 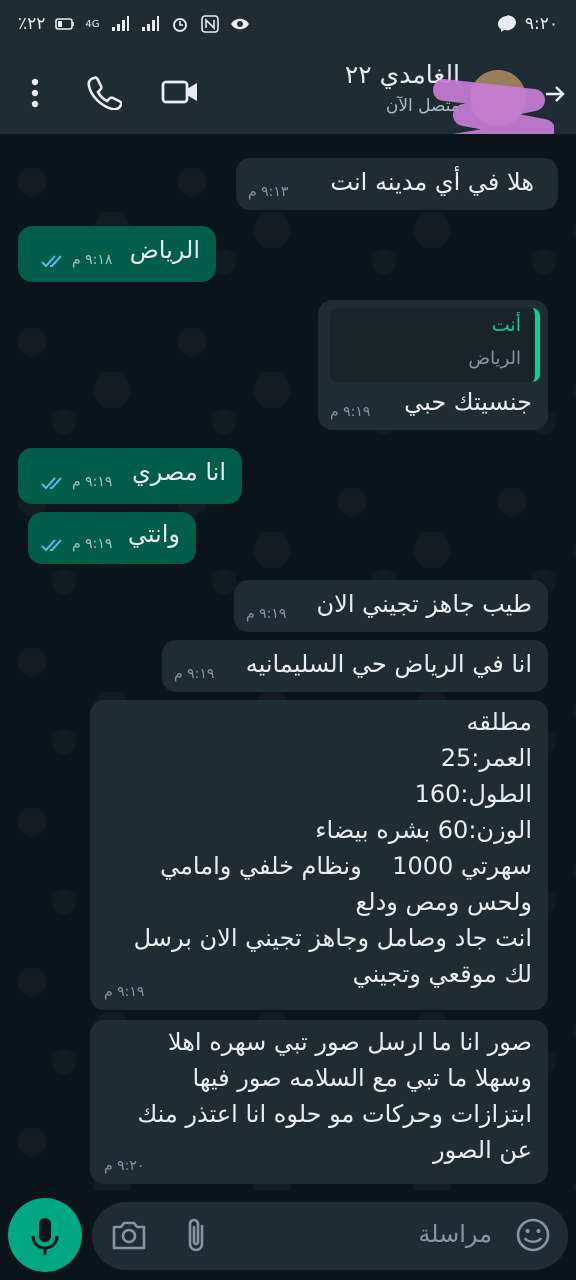 I want to click on video-call-icon, so click(x=180, y=92).